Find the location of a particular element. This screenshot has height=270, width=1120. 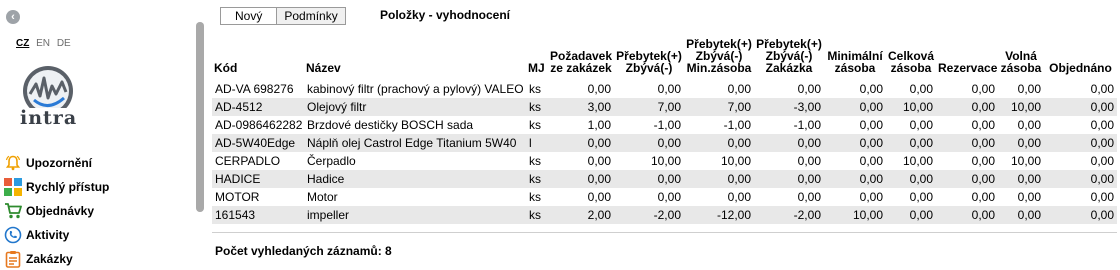

cell-minimalni: 10,00 is located at coordinates (855, 215).